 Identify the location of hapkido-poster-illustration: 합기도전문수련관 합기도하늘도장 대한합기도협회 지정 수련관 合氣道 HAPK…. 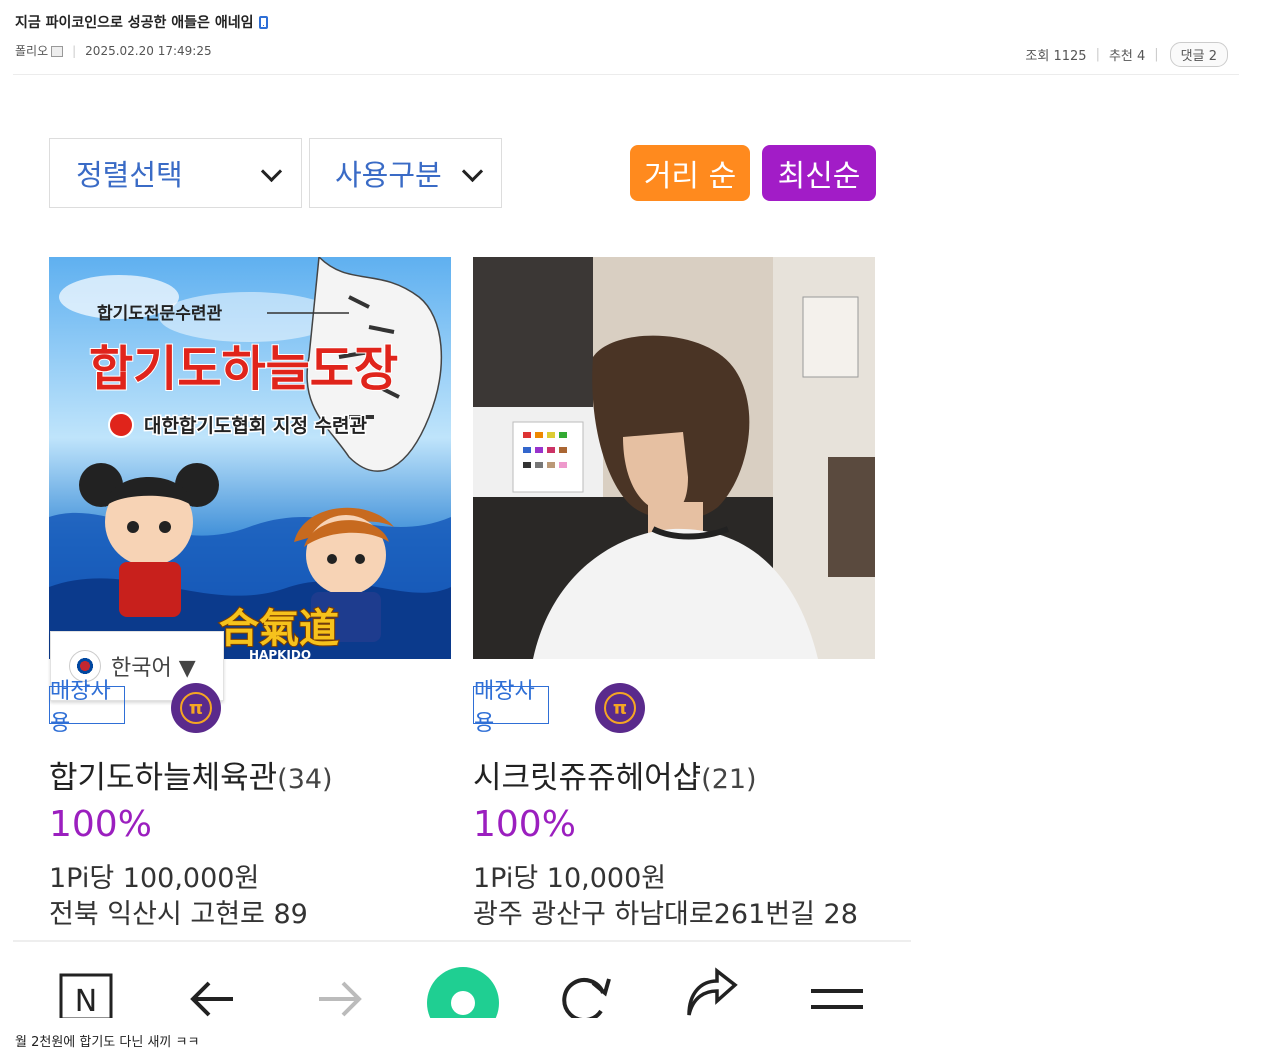
(250, 458).